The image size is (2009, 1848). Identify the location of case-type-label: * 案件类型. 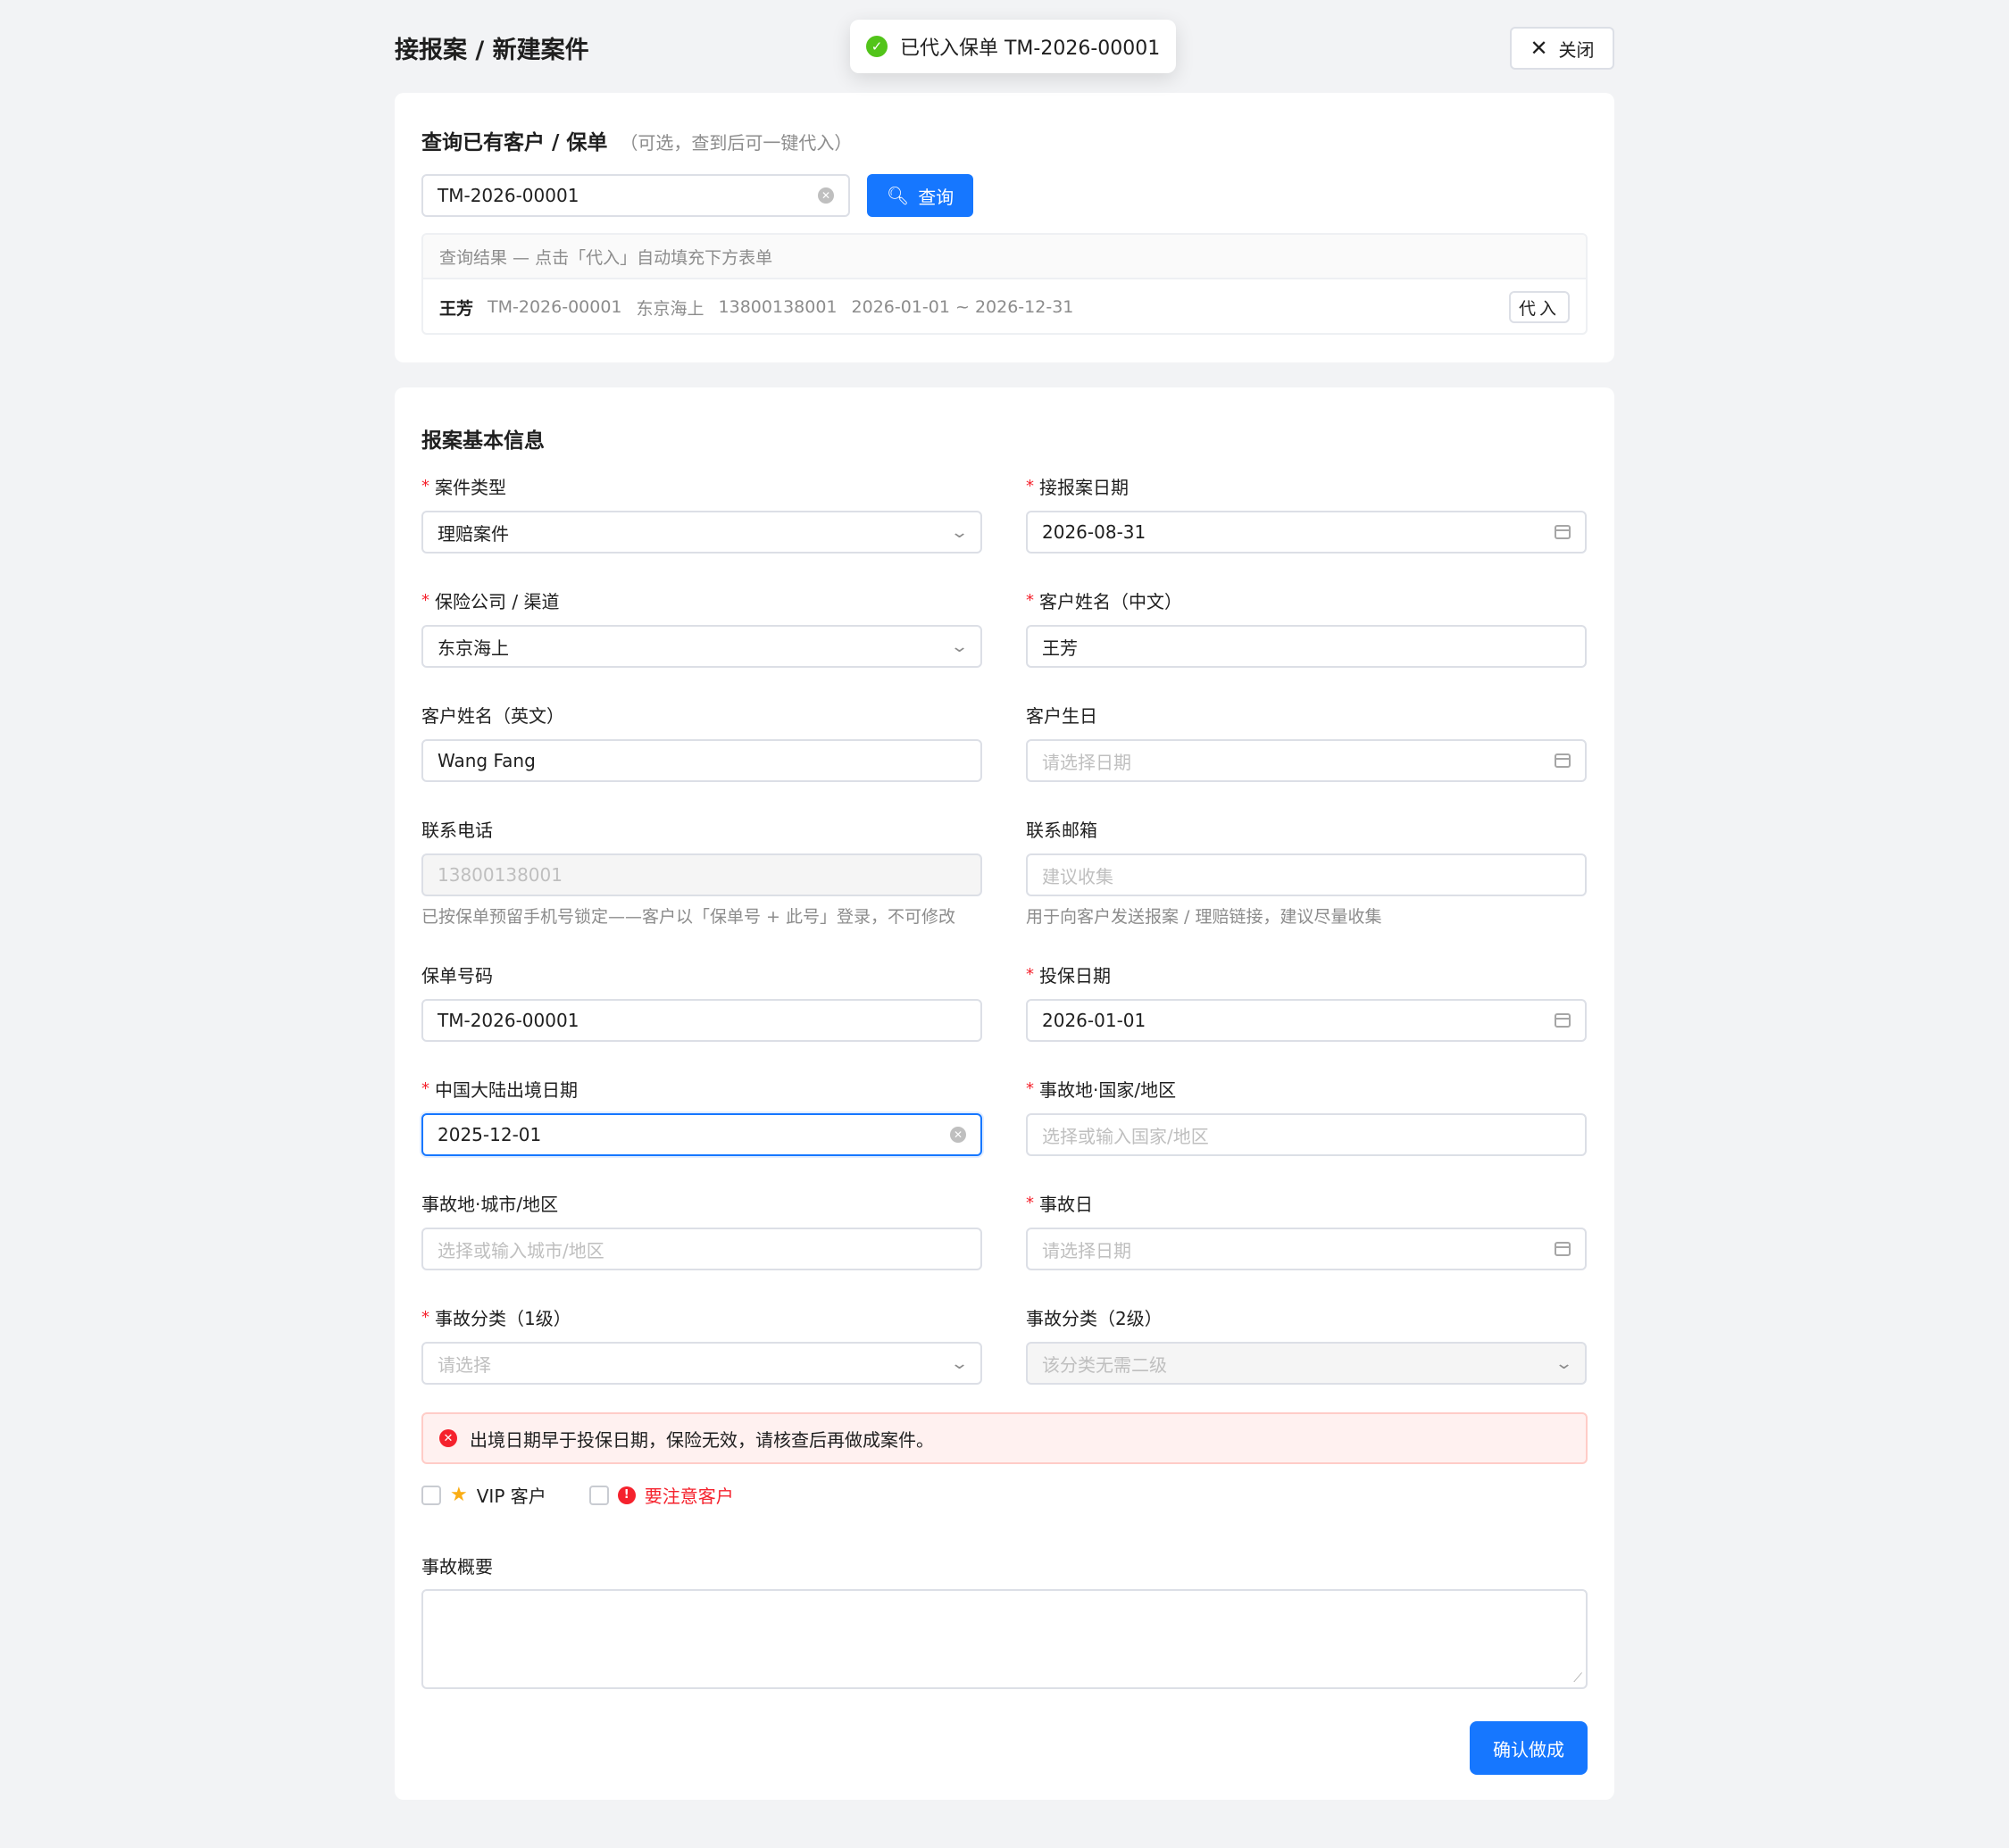
(701, 485).